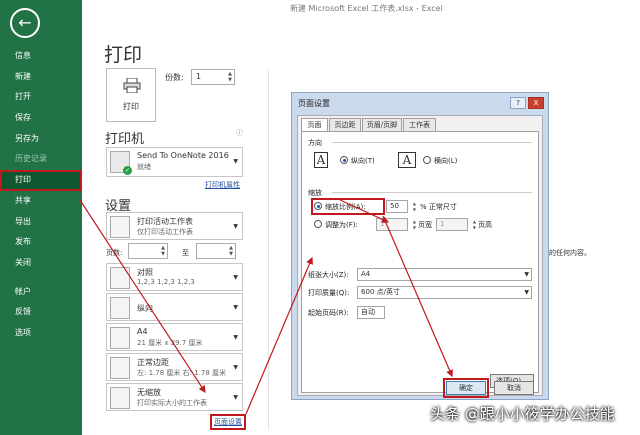  Describe the element at coordinates (41, 278) in the screenshot. I see `nav-gap` at that location.